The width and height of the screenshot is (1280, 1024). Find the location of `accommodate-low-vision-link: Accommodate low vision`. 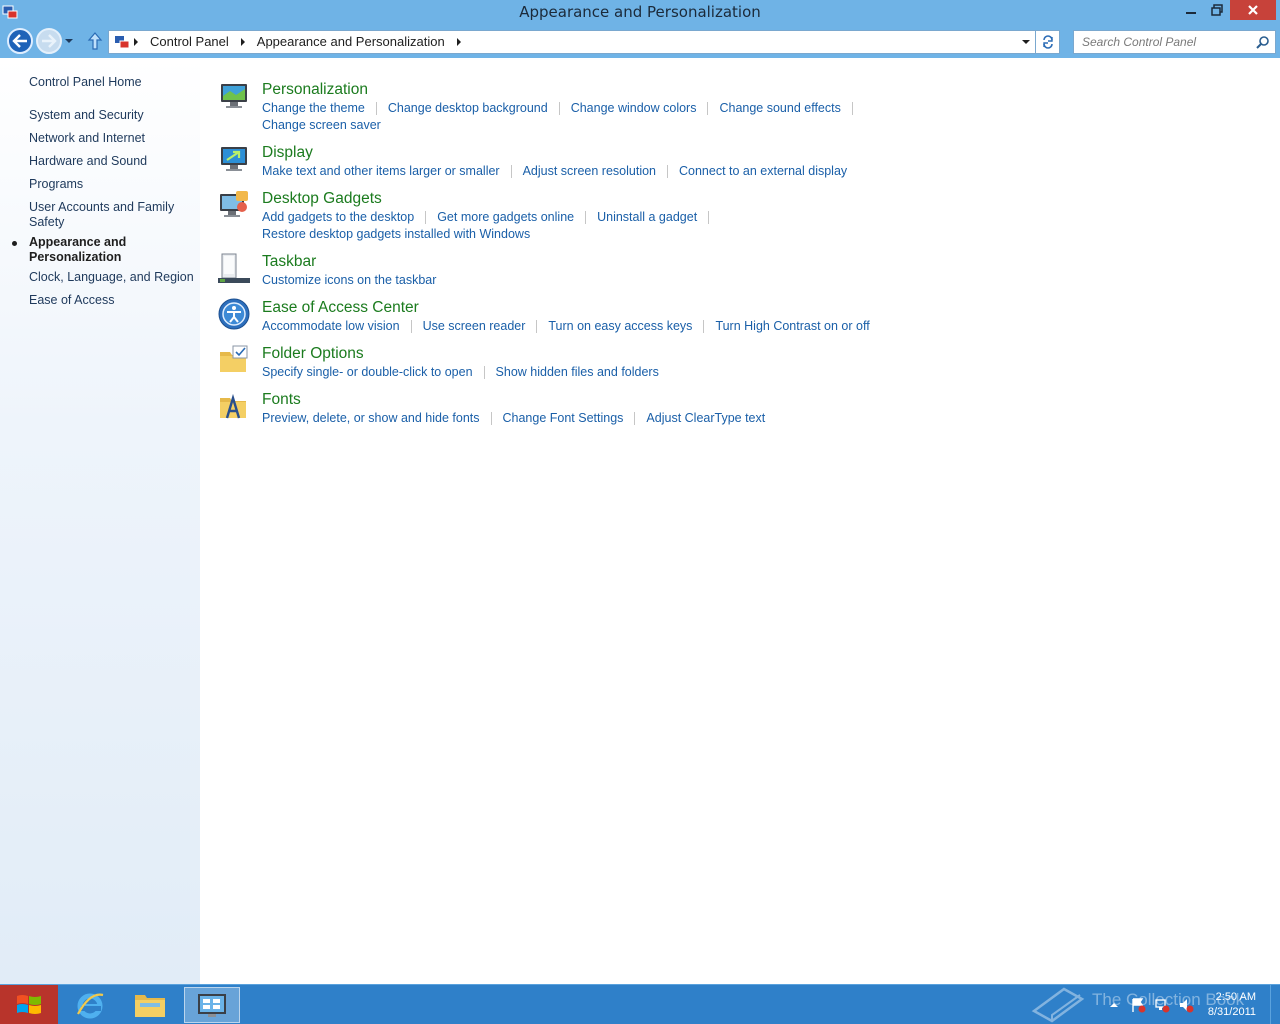

accommodate-low-vision-link: Accommodate low vision is located at coordinates (331, 326).